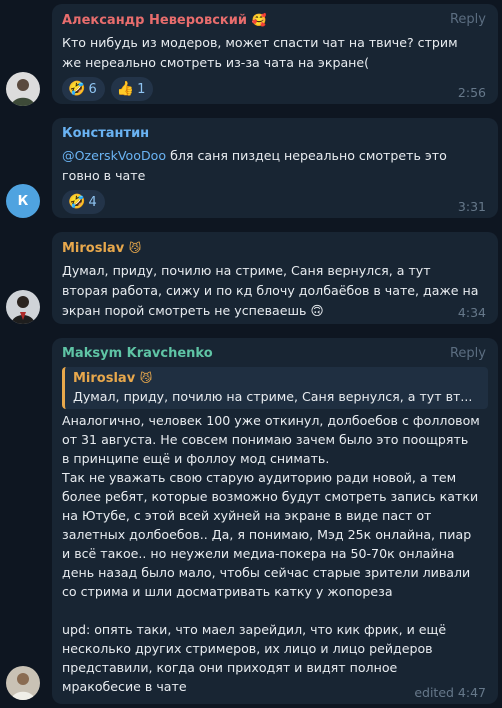 This screenshot has height=708, width=502. What do you see at coordinates (275, 134) in the screenshot?
I see `author-name: Константин` at bounding box center [275, 134].